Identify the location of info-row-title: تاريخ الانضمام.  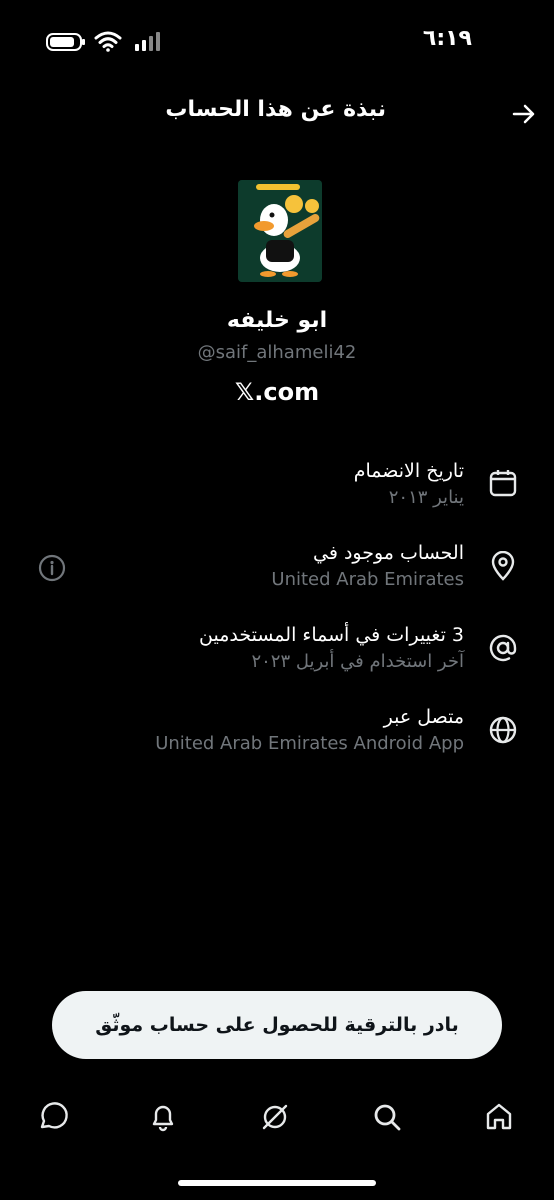
(408, 471).